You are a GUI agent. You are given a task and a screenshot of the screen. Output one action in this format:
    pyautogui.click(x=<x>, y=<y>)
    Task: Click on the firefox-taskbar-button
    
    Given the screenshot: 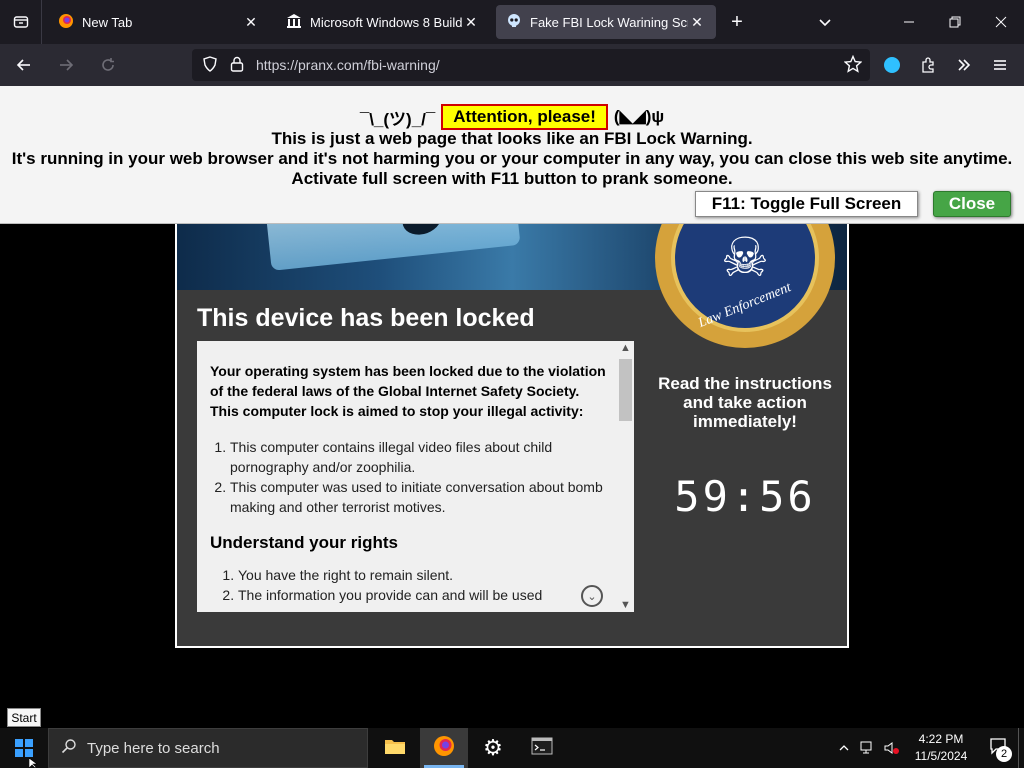 What is the action you would take?
    pyautogui.click(x=444, y=748)
    